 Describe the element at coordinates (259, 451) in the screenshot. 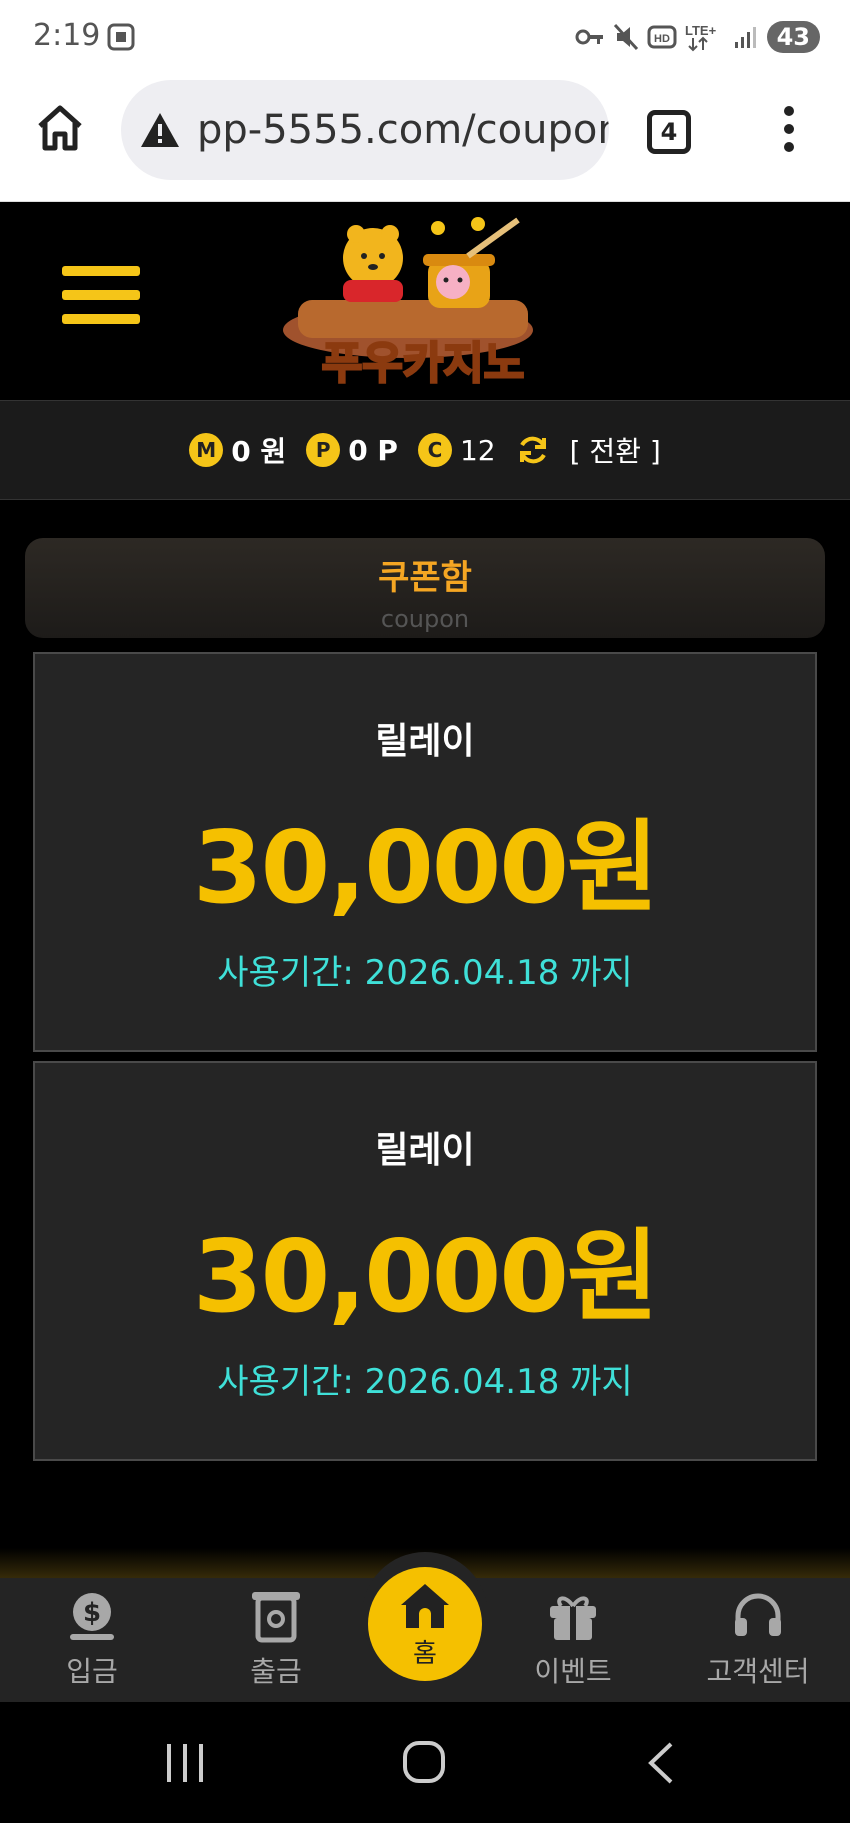

I see `money-value: 0 원` at that location.